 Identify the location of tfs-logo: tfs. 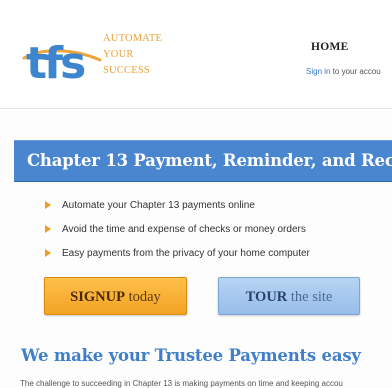
(62, 58).